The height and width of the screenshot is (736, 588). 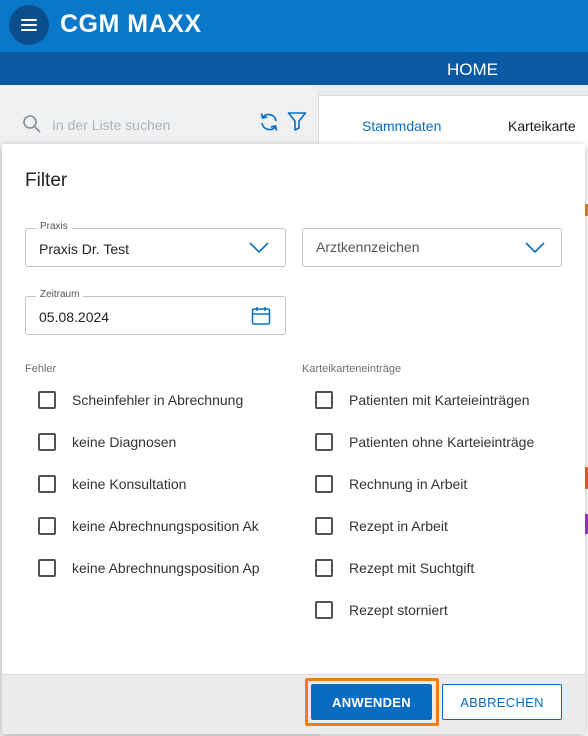 What do you see at coordinates (542, 126) in the screenshot?
I see `tab-karteikarte: Karteikarte` at bounding box center [542, 126].